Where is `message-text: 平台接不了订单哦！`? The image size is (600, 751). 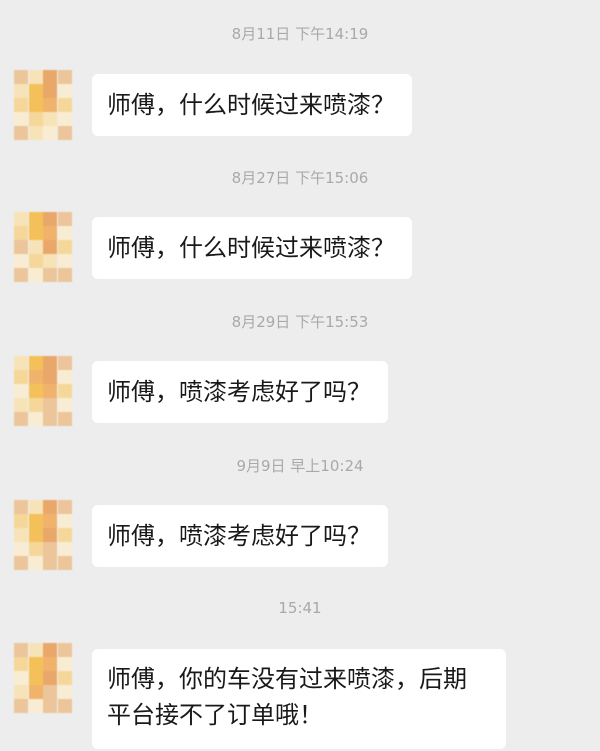 message-text: 平台接不了订单哦！ is located at coordinates (215, 715).